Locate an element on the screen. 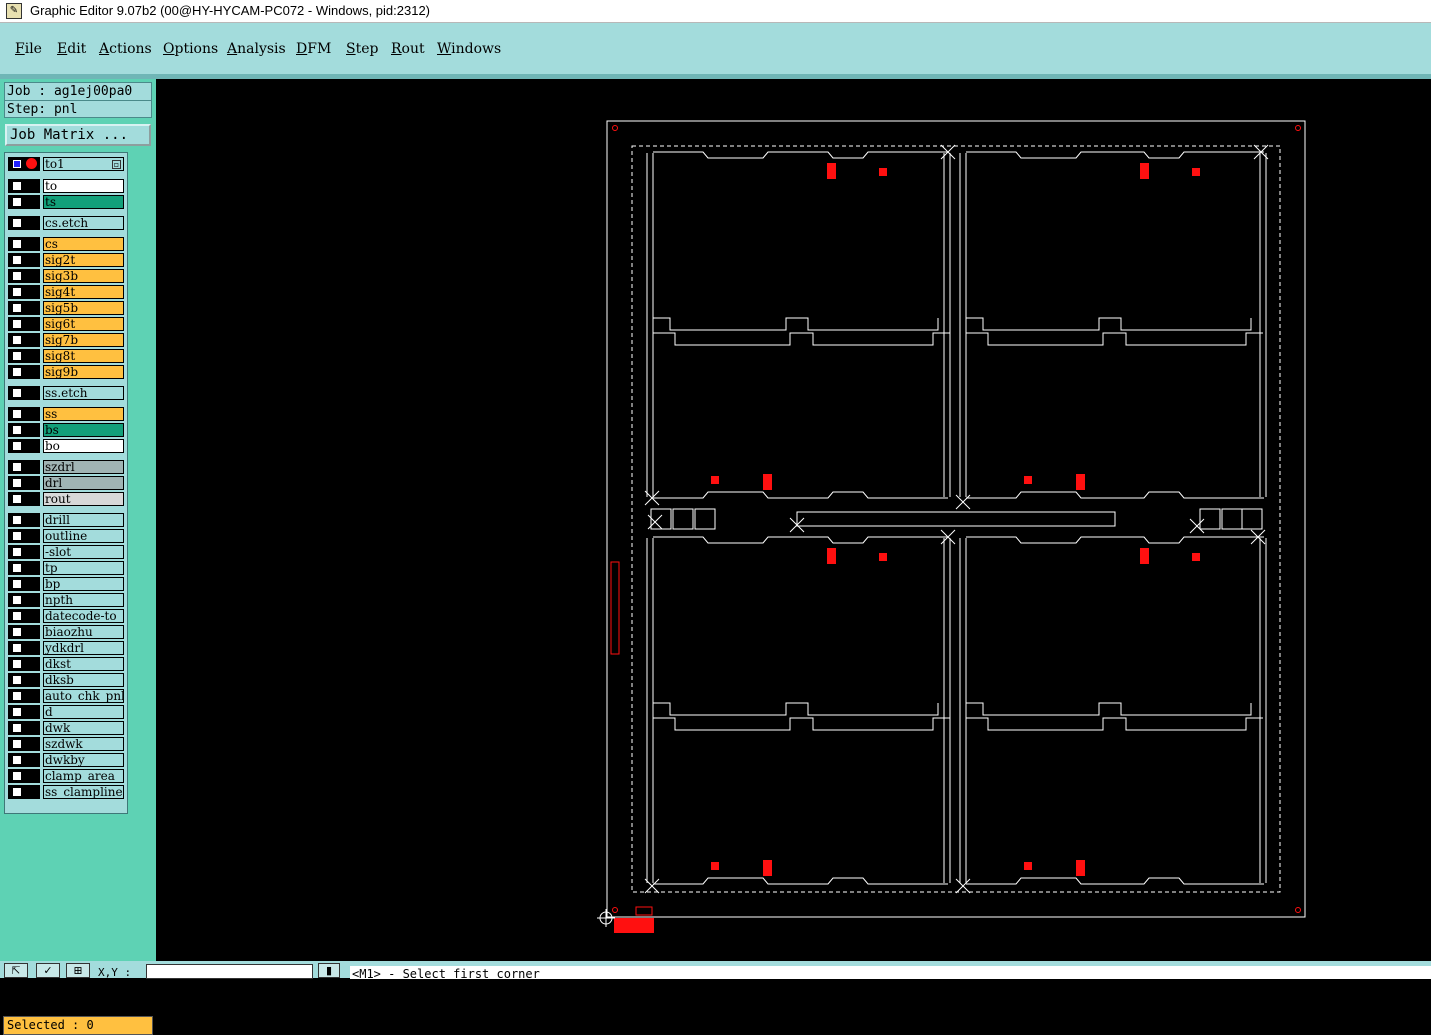 This screenshot has width=1431, height=1035. layer-row-sig9b: sig9b is located at coordinates (67, 372).